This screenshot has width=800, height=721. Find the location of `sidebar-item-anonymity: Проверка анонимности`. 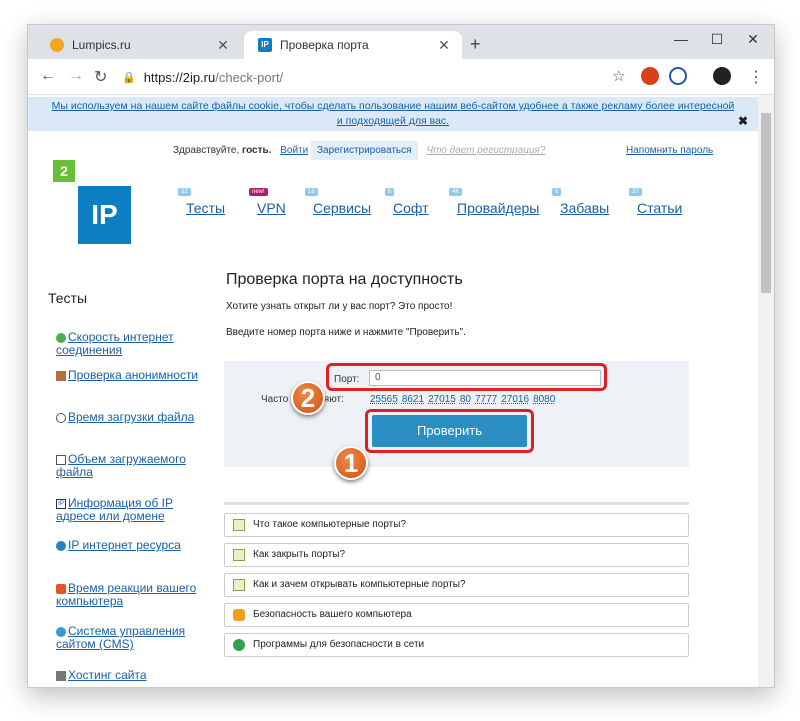

sidebar-item-anonymity: Проверка анонимности is located at coordinates (131, 375).